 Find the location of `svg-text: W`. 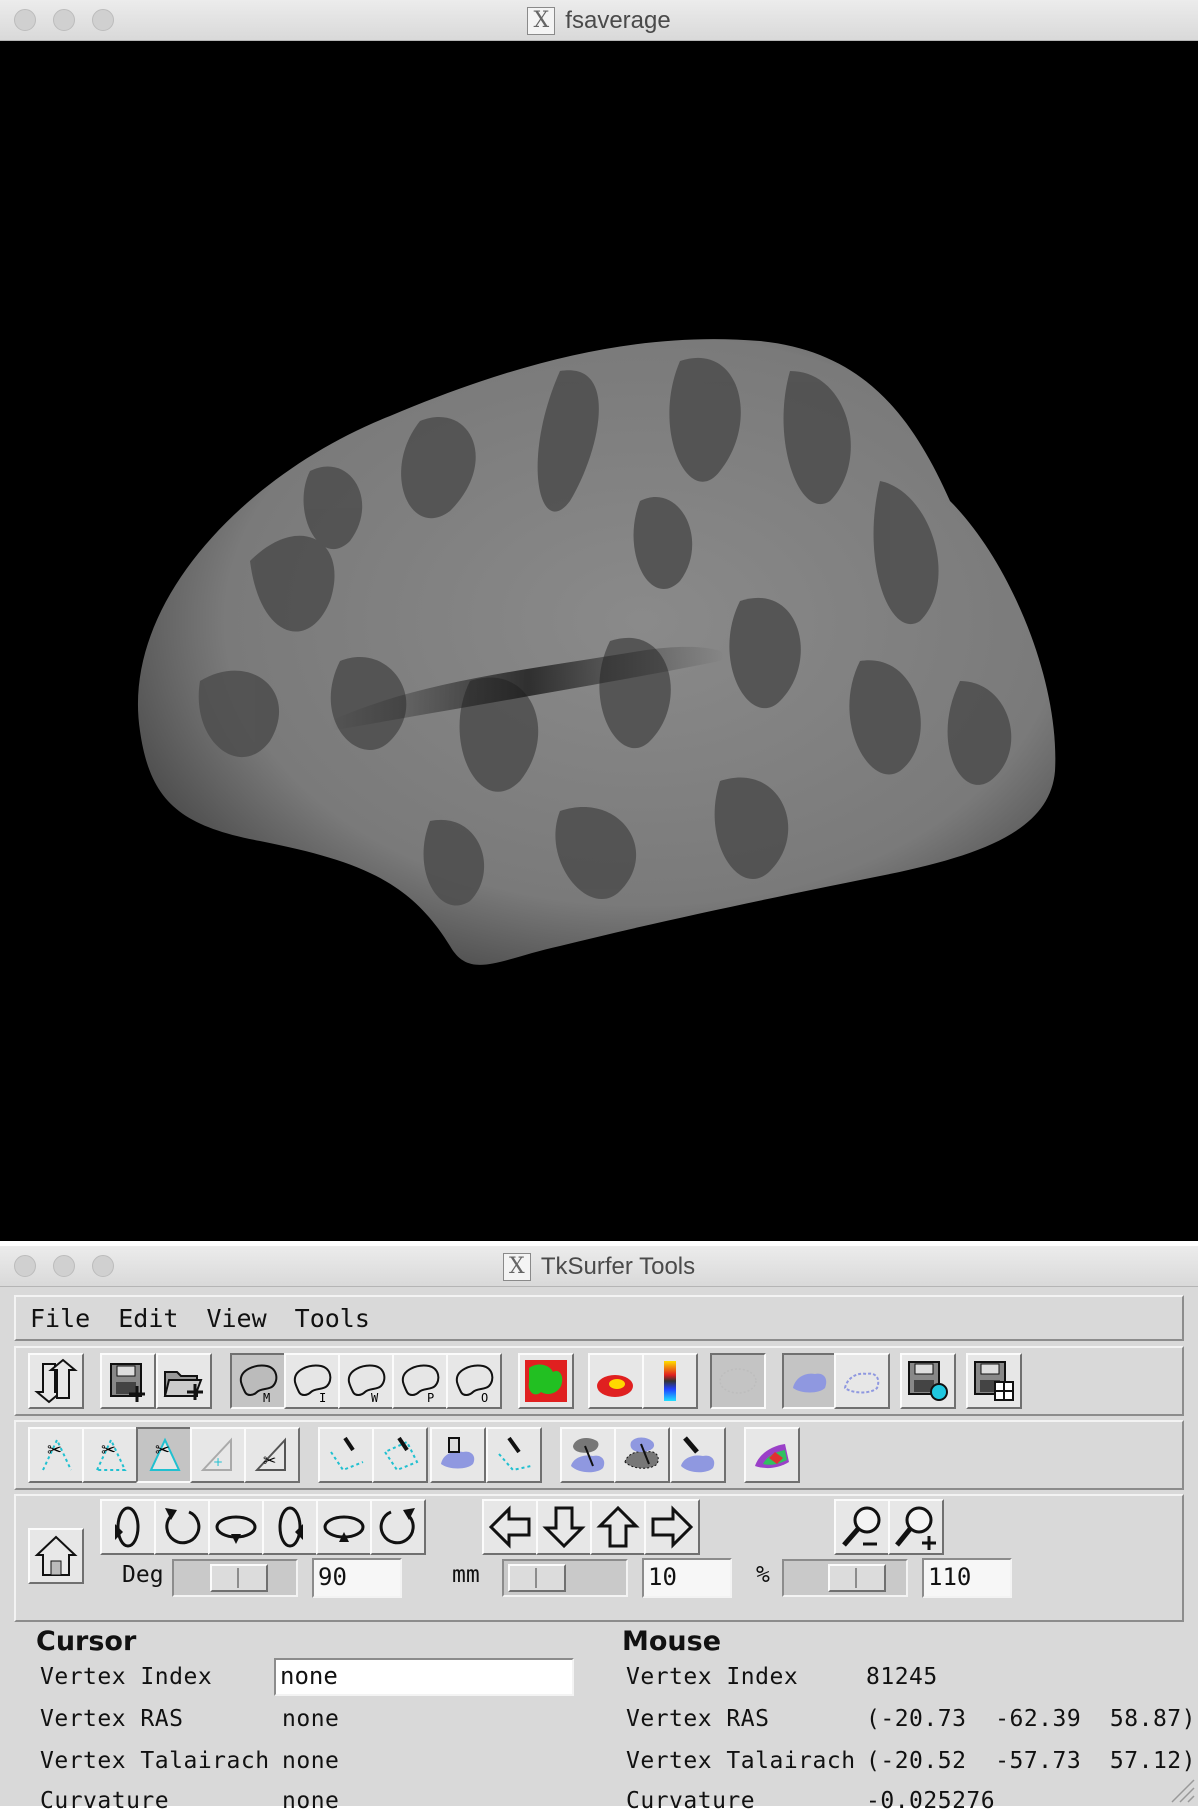

svg-text: W is located at coordinates (375, 1397).